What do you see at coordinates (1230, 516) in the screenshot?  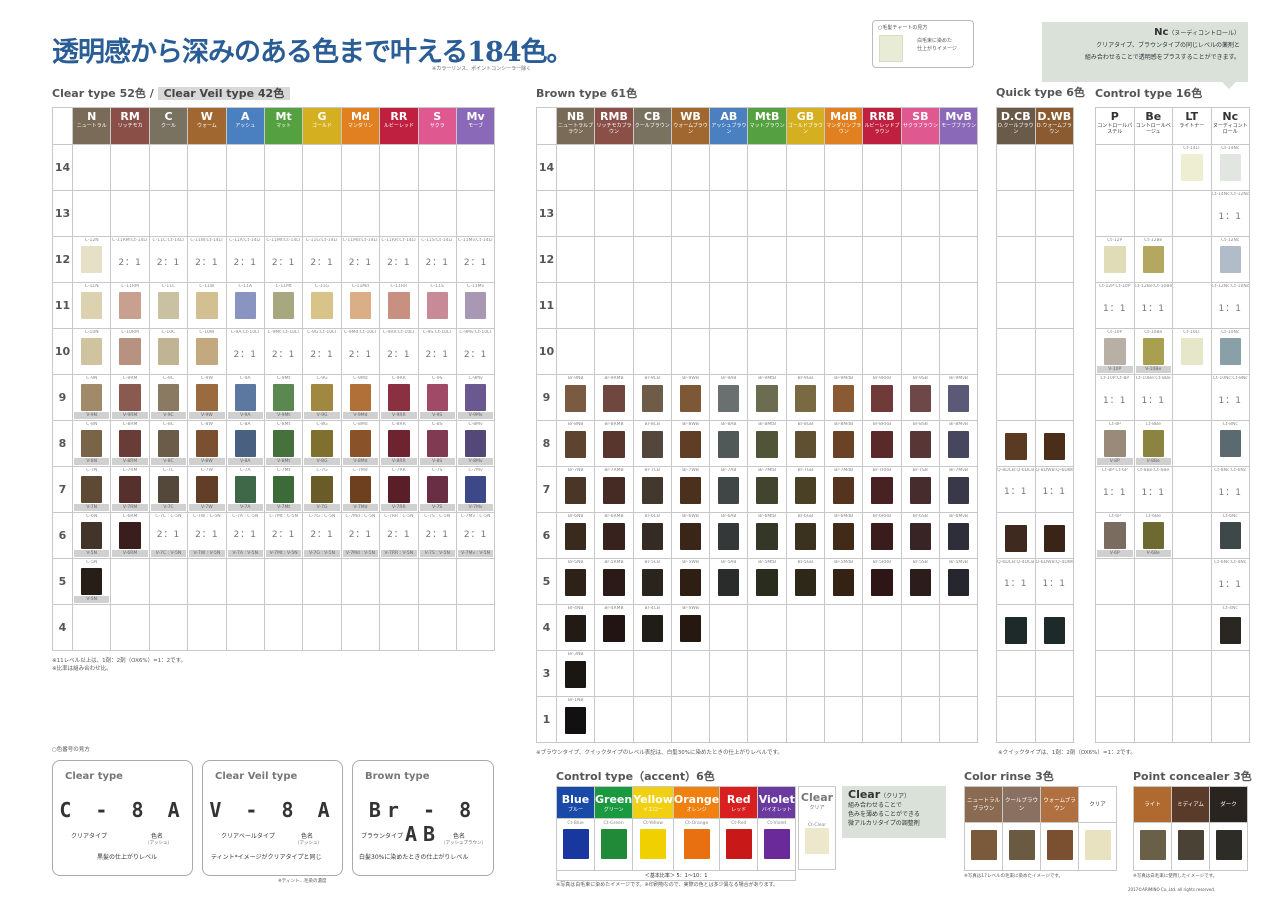 I see `cell-code: Ct-6Nc` at bounding box center [1230, 516].